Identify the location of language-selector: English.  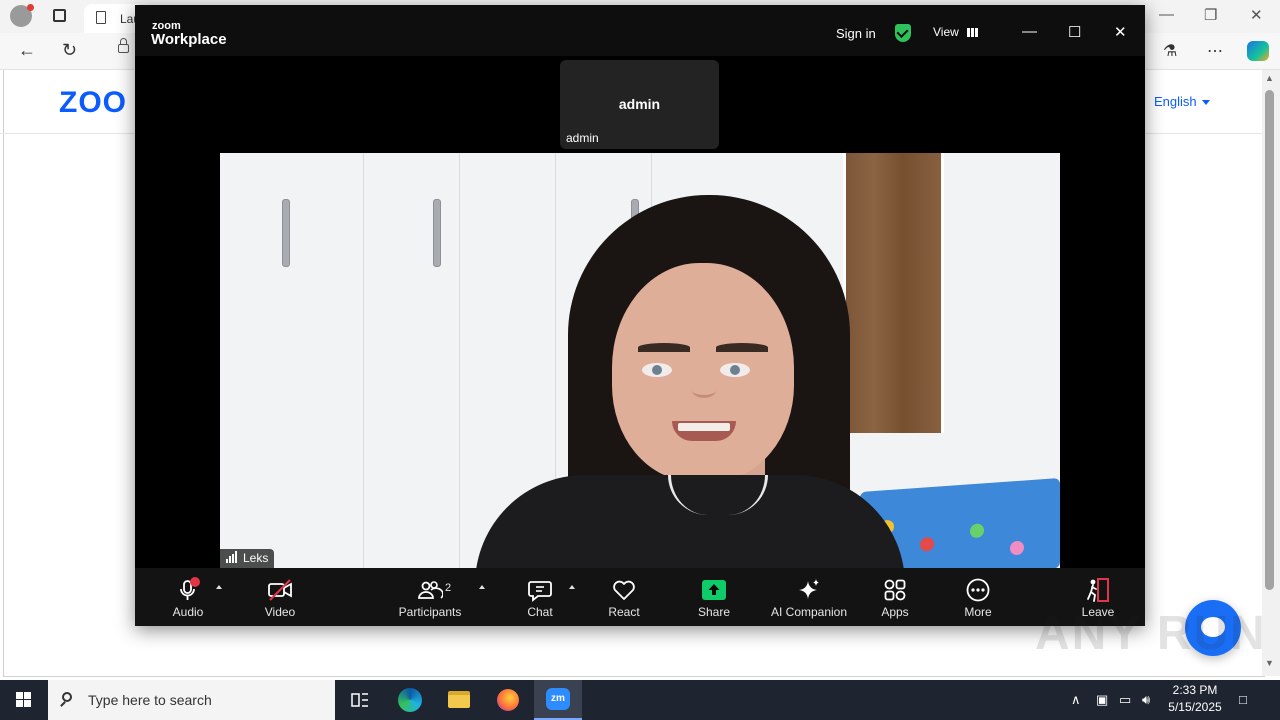
(1182, 101).